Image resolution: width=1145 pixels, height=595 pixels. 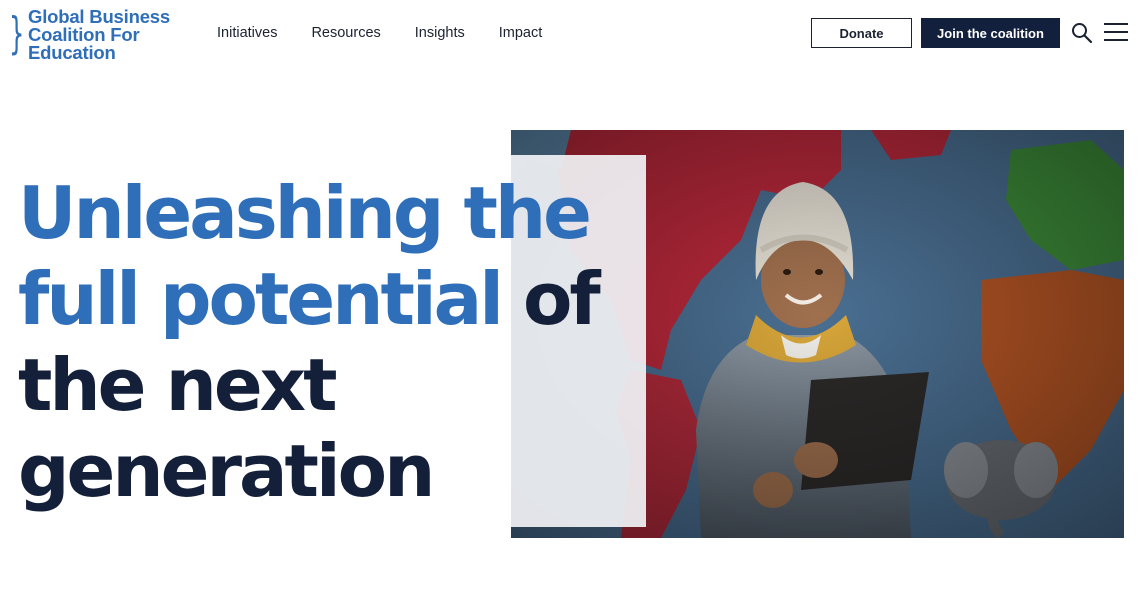 I want to click on main-nav: Initiatives Resources Insights Impact, so click(x=379, y=33).